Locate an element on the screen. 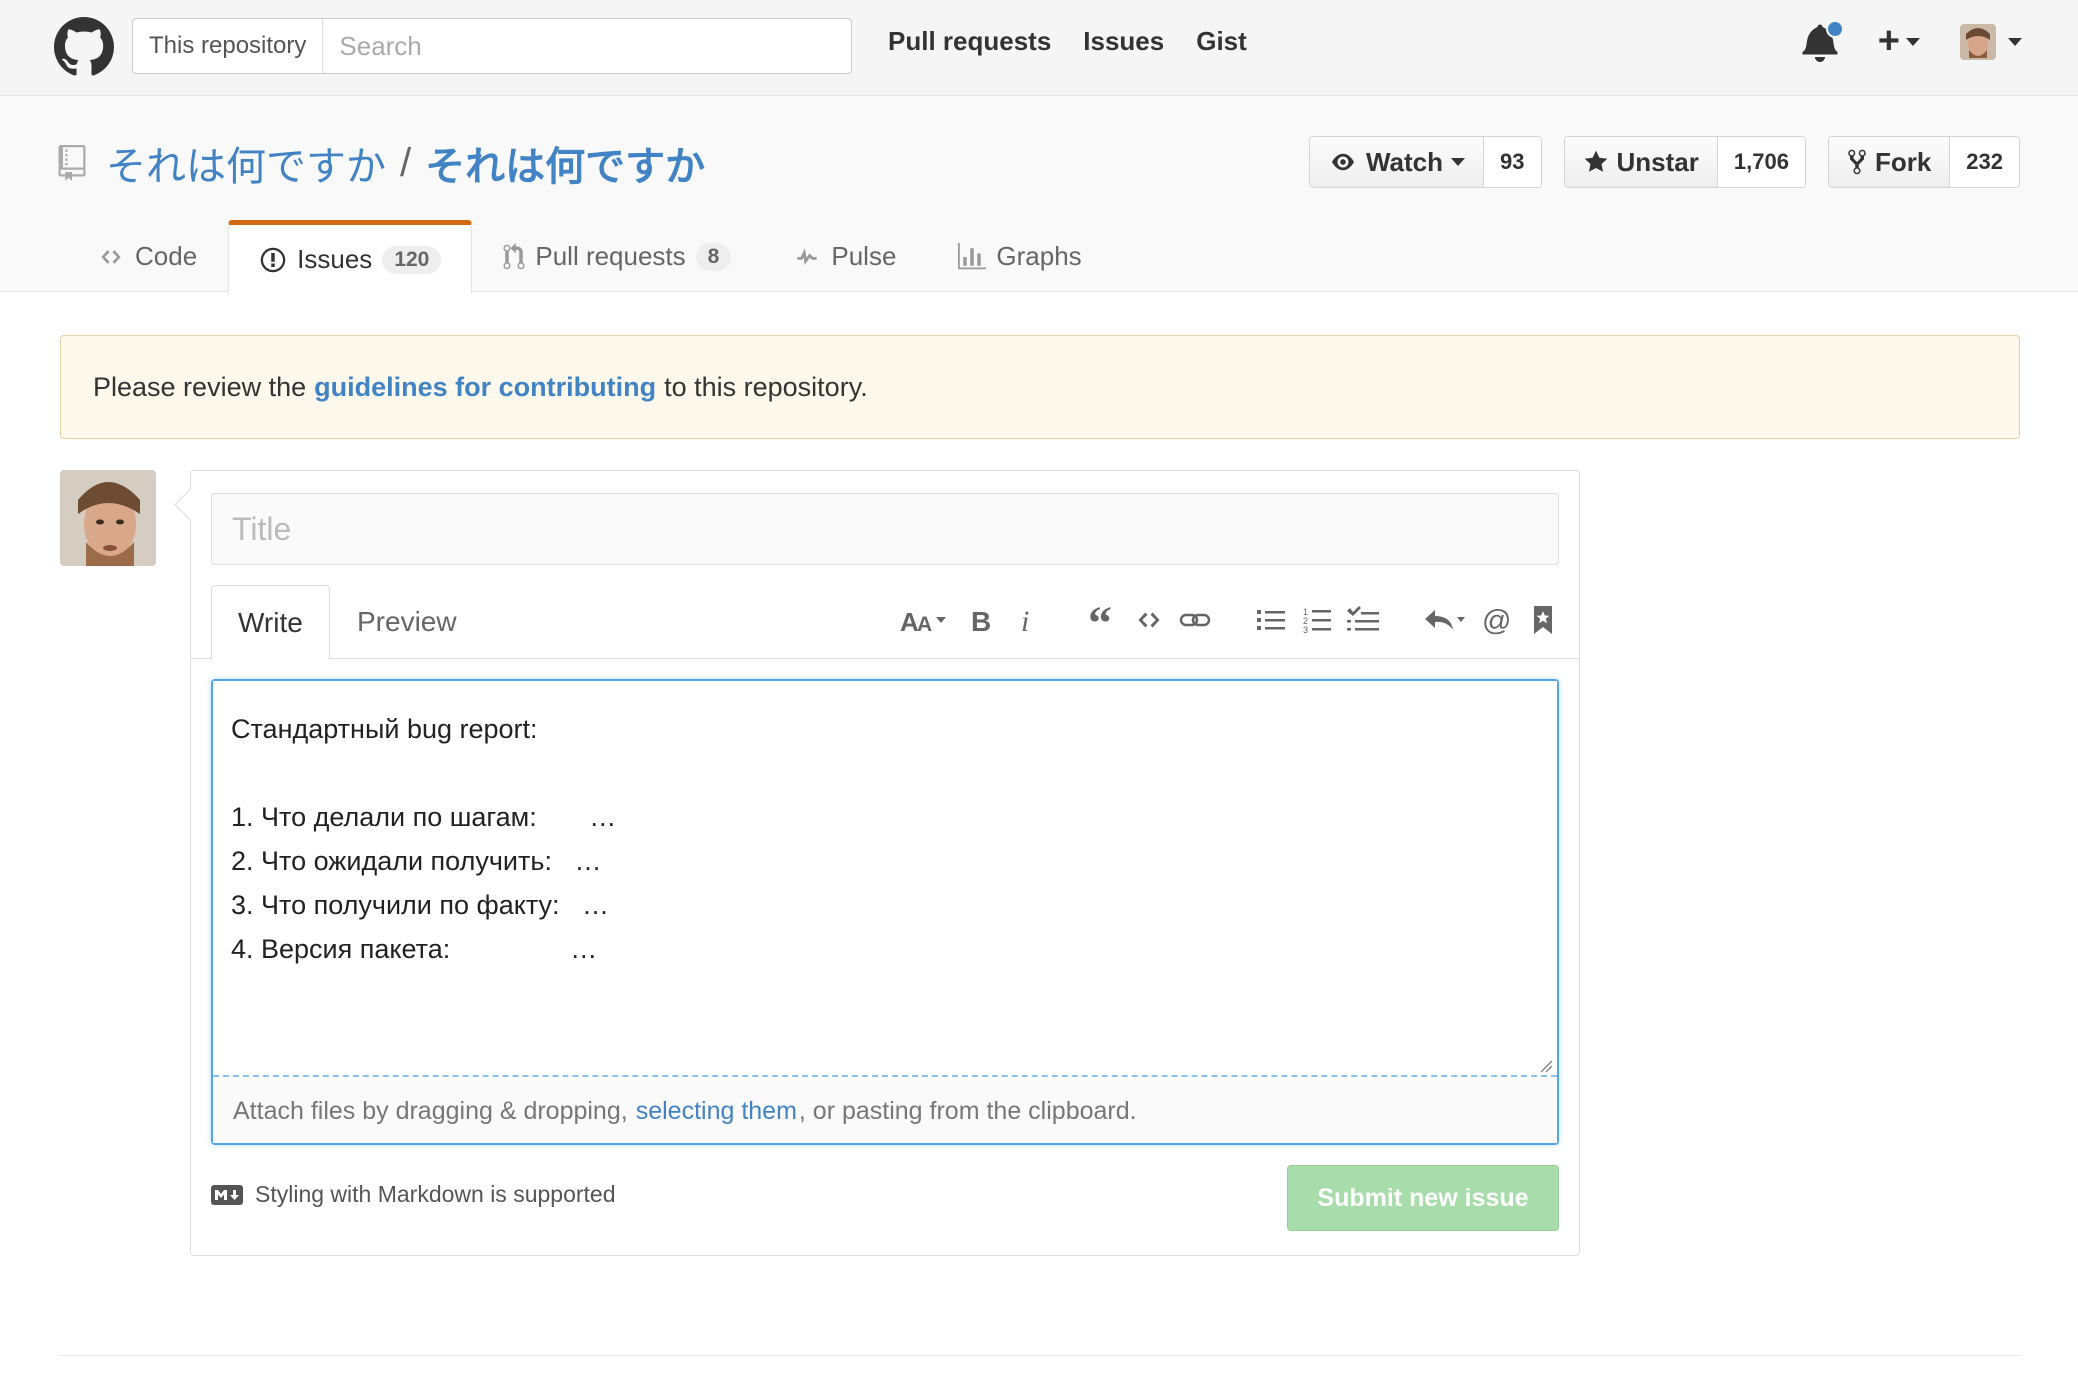 This screenshot has height=1396, width=2078. search-input is located at coordinates (587, 46).